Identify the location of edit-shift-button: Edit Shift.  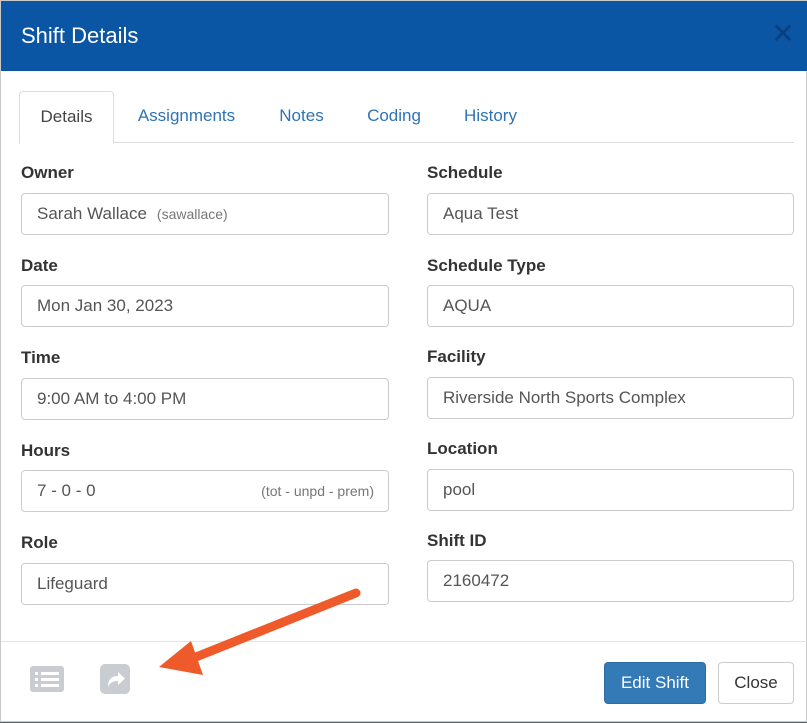
(655, 683).